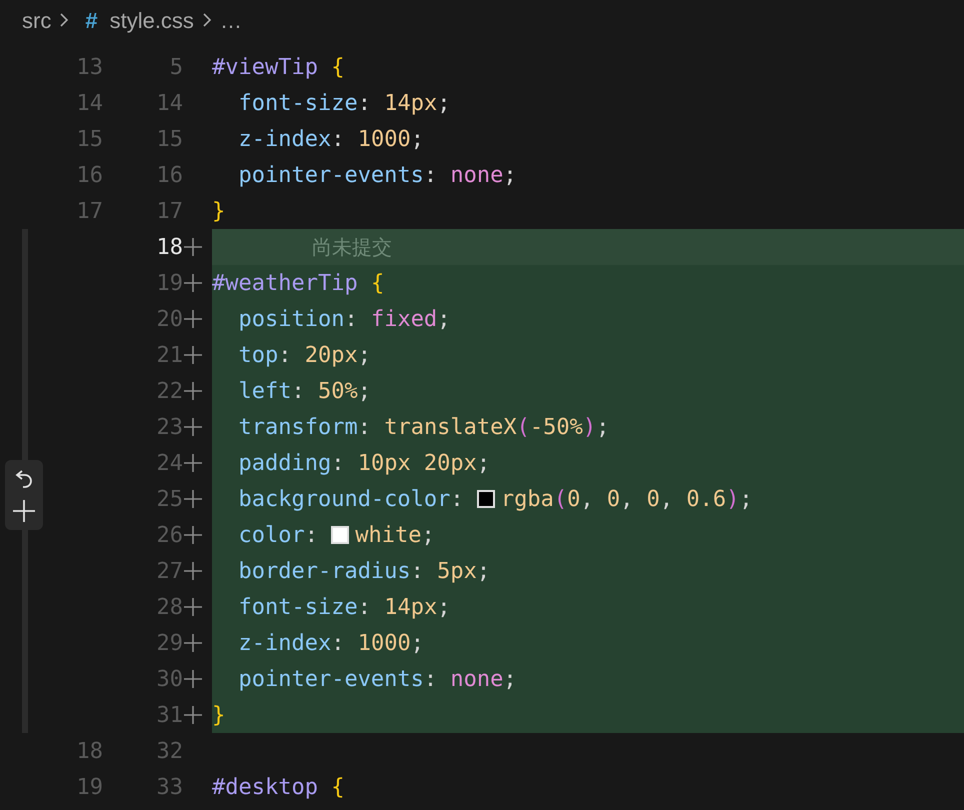 The image size is (964, 810). What do you see at coordinates (169, 356) in the screenshot?
I see `line-number: 21` at bounding box center [169, 356].